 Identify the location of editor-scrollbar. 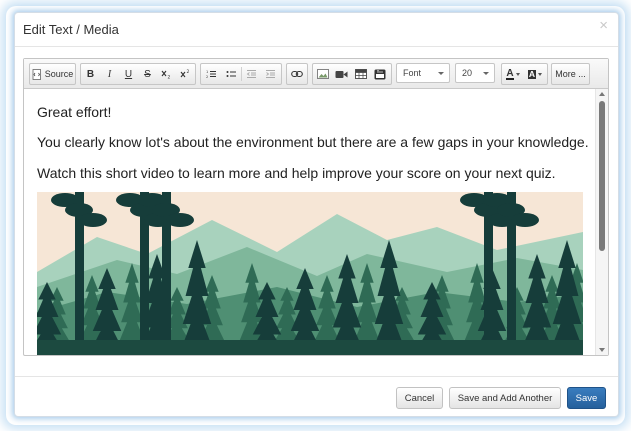
(601, 222).